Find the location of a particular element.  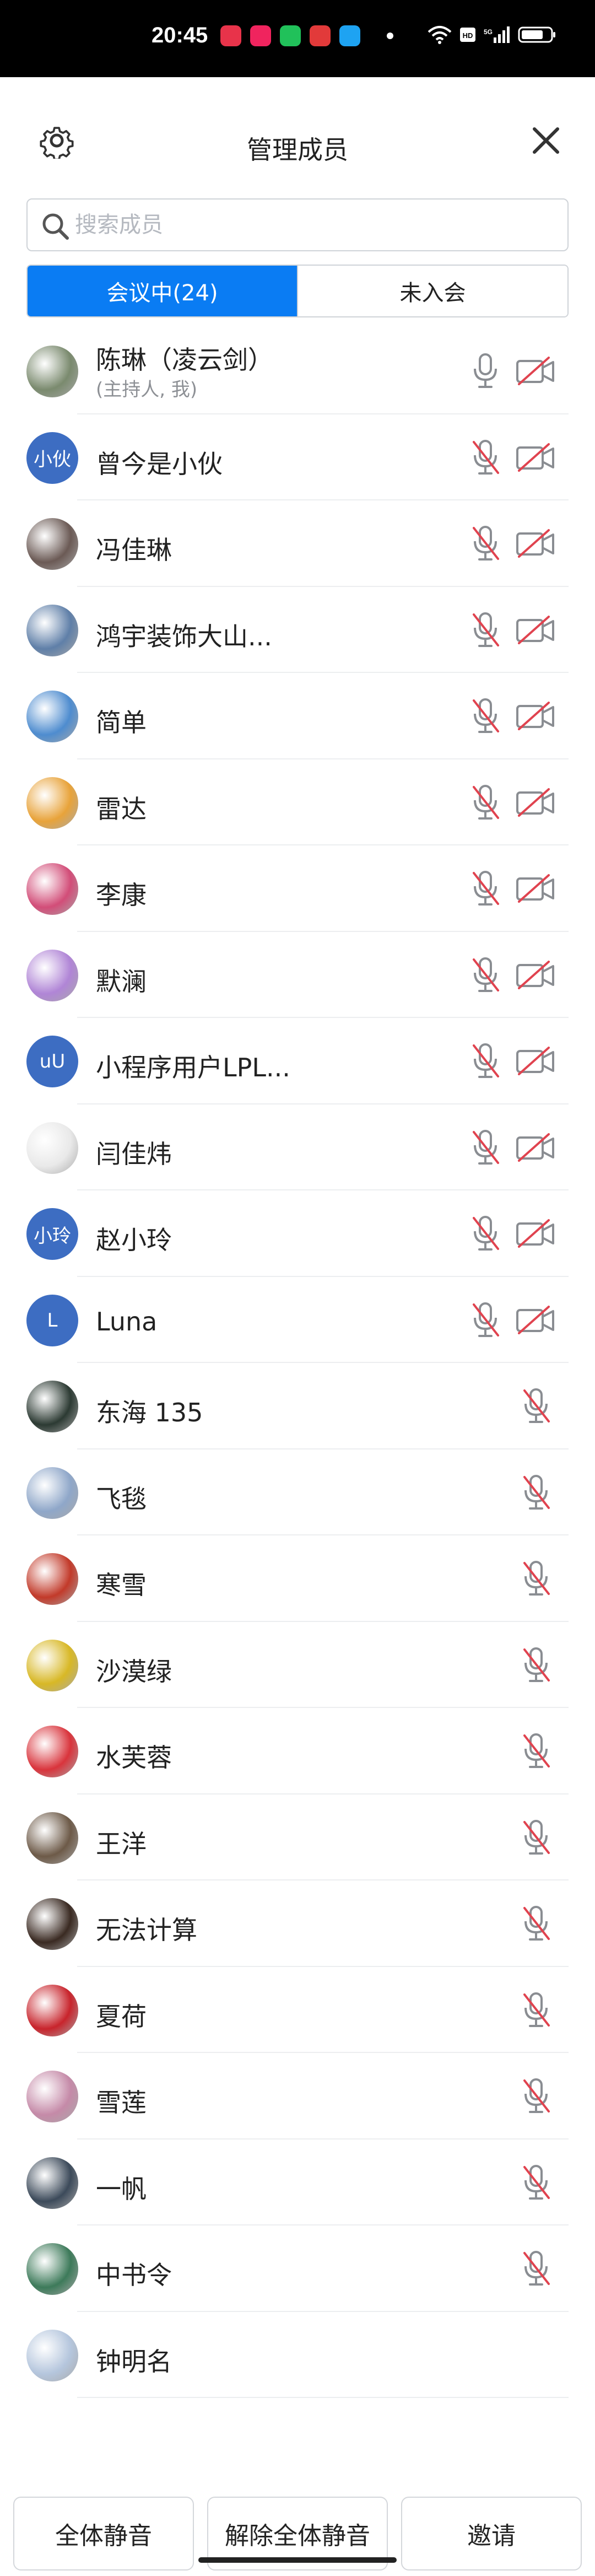

member-tabs: 会议中(24) 未入会 is located at coordinates (297, 291).